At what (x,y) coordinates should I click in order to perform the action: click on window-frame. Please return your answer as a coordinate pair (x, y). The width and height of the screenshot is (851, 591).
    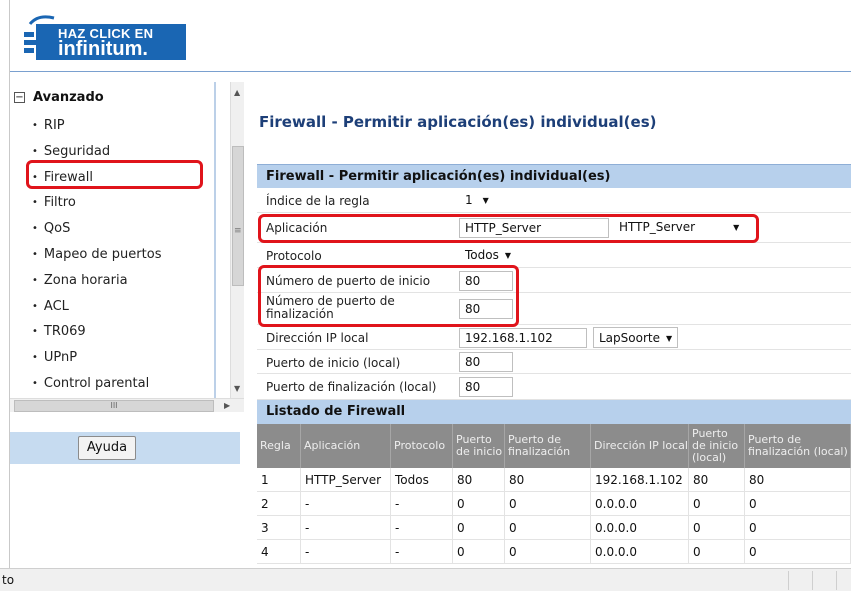
    Looking at the image, I should click on (5, 295).